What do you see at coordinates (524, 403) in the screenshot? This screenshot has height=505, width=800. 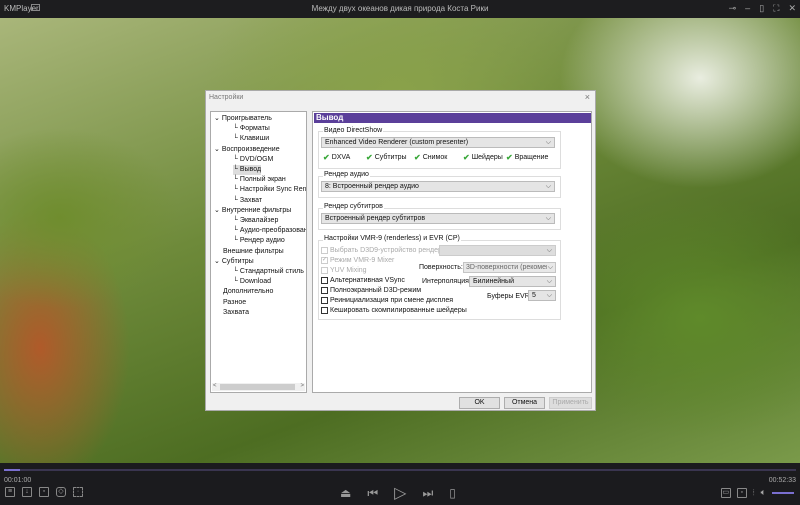 I see `cancel-button: Отмена` at bounding box center [524, 403].